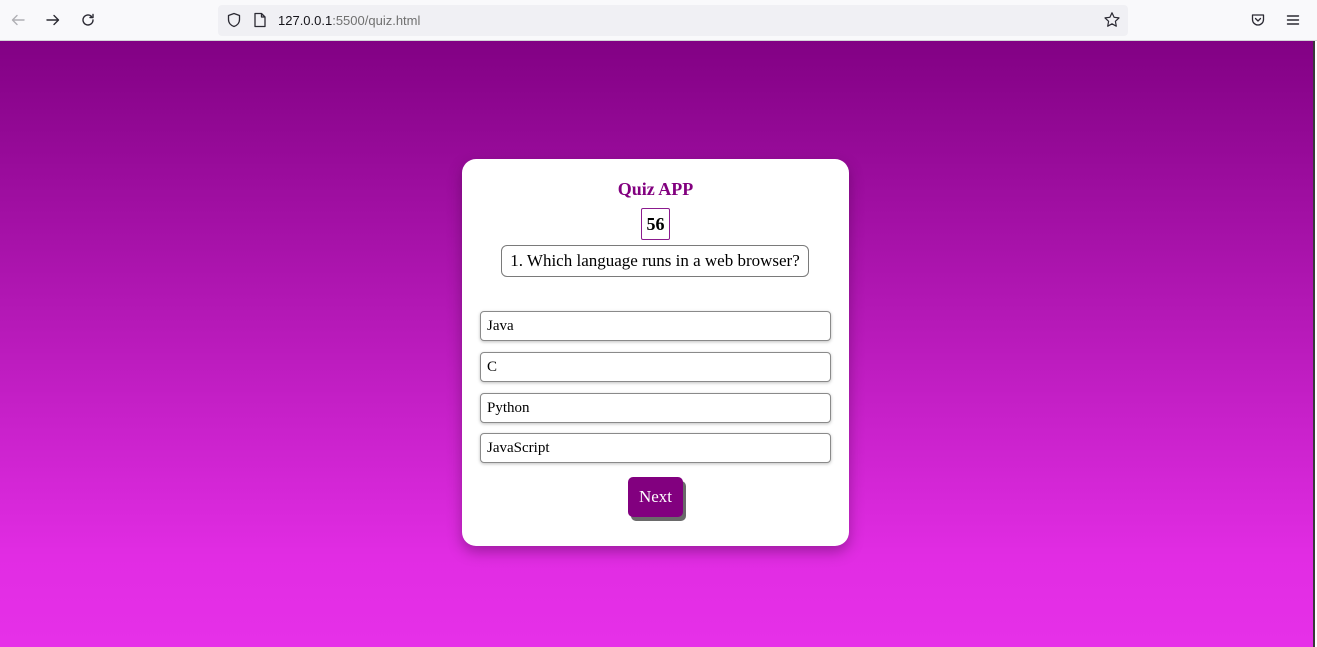 The height and width of the screenshot is (647, 1317). What do you see at coordinates (305, 20) in the screenshot?
I see `url-host: 127.0.0.1` at bounding box center [305, 20].